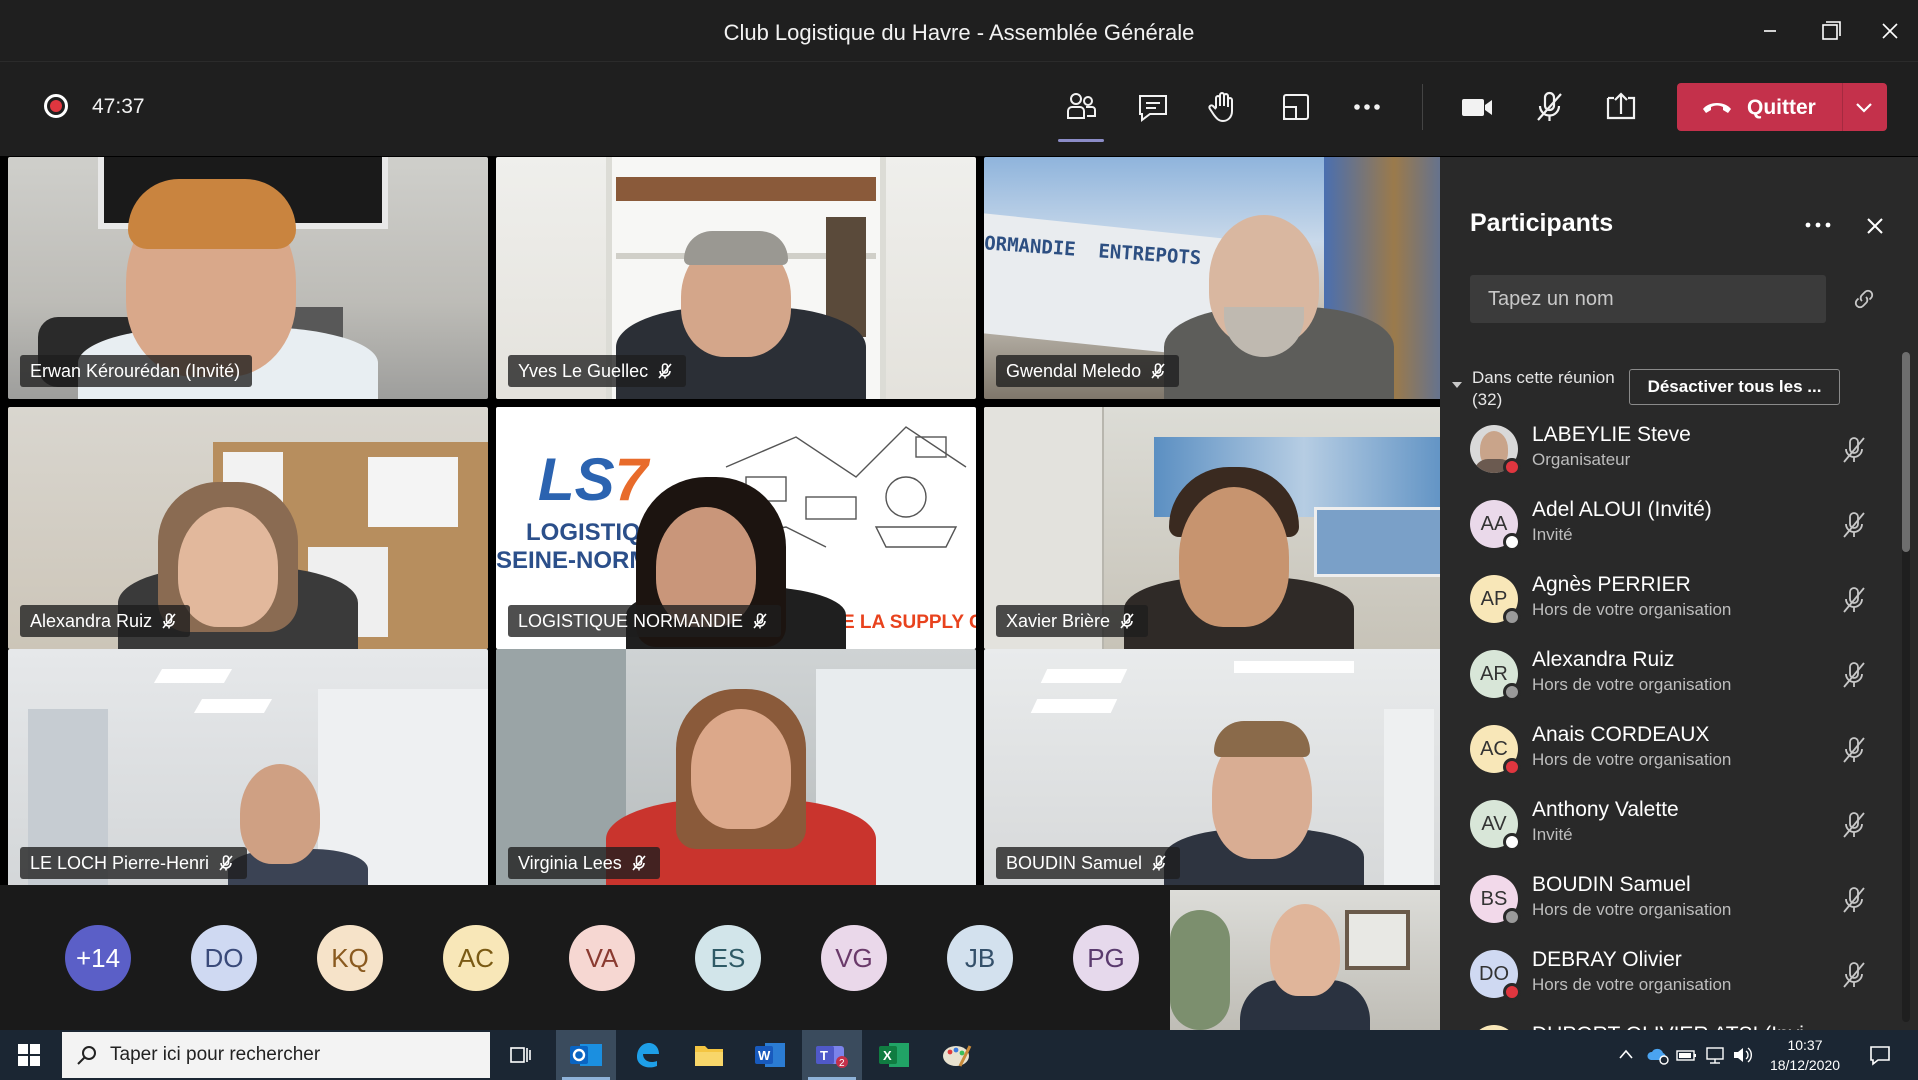 This screenshot has width=1918, height=1080. Describe the element at coordinates (887, 1055) in the screenshot. I see `svg-text: X` at that location.